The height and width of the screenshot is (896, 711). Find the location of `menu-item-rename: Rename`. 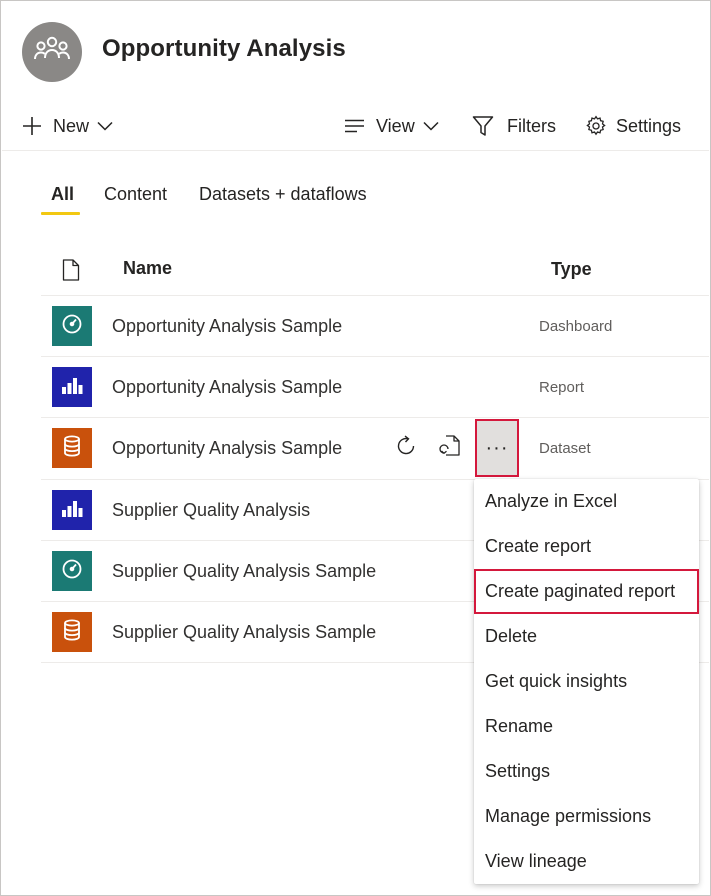

menu-item-rename: Rename is located at coordinates (586, 726).